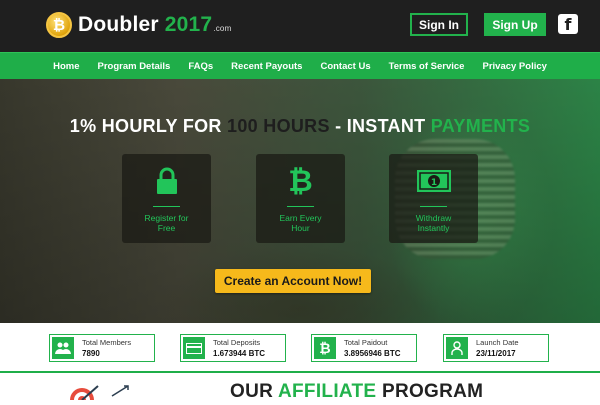 The width and height of the screenshot is (600, 405). I want to click on hero-title-payments: PAYMENTS, so click(480, 126).